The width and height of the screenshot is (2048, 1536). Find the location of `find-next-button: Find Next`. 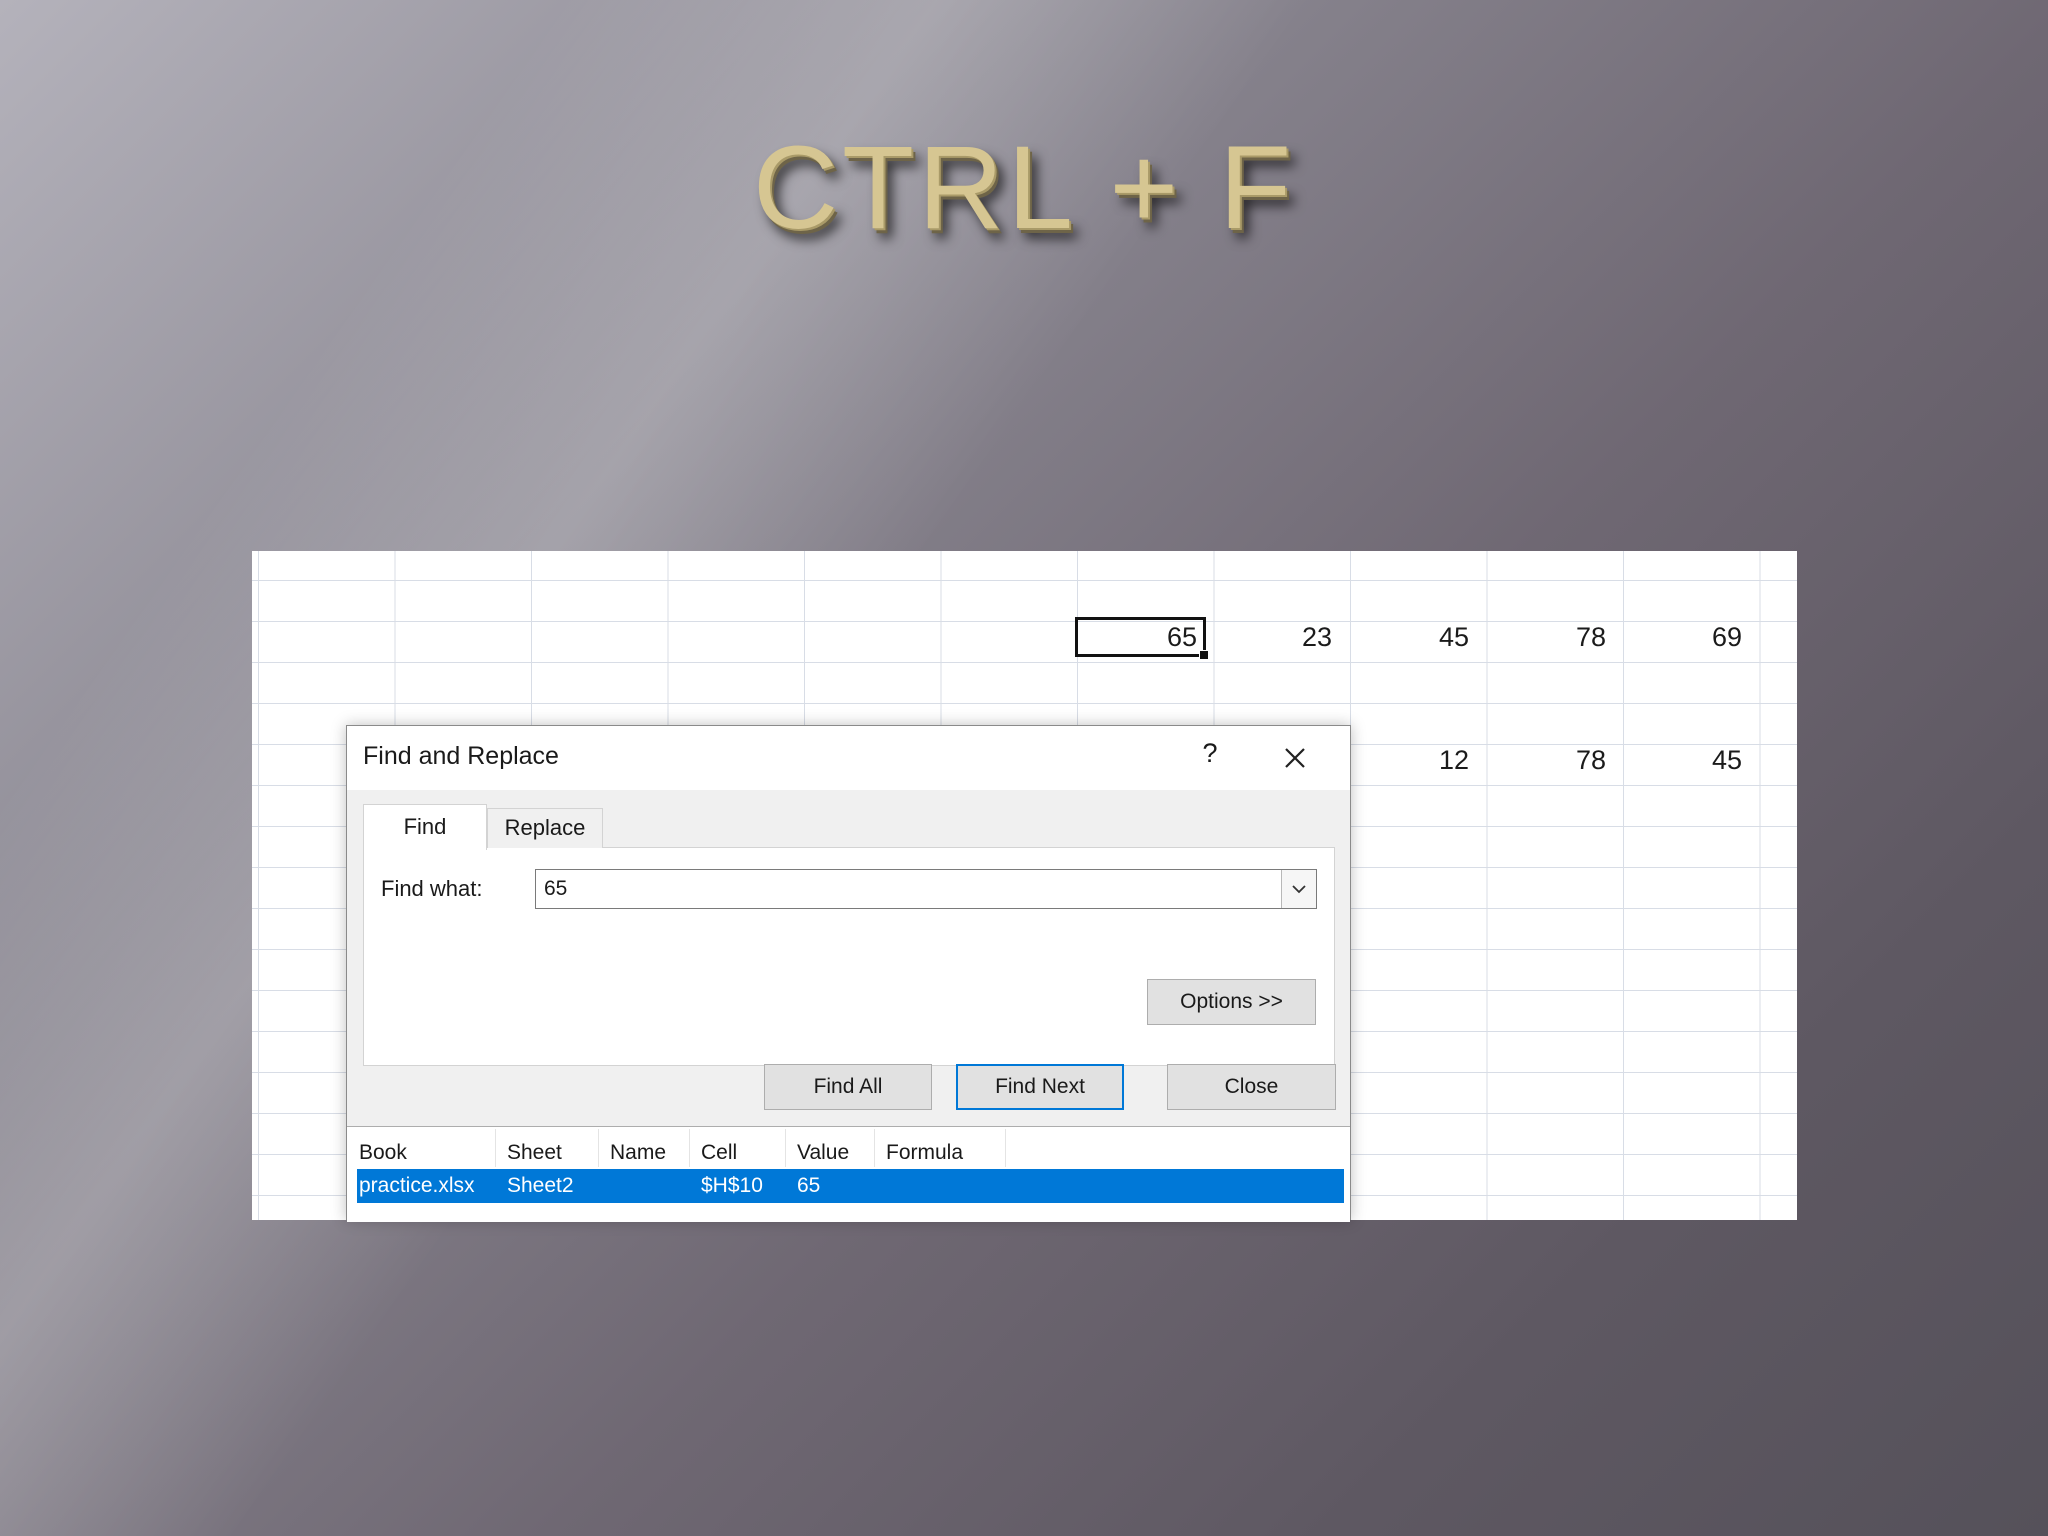

find-next-button: Find Next is located at coordinates (1040, 1087).